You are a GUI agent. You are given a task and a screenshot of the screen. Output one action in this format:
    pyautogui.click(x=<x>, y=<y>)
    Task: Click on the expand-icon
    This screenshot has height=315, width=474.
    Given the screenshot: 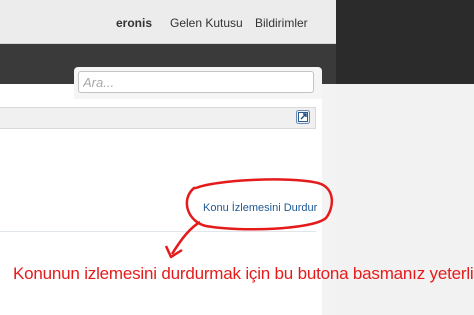 What is the action you would take?
    pyautogui.click(x=303, y=117)
    